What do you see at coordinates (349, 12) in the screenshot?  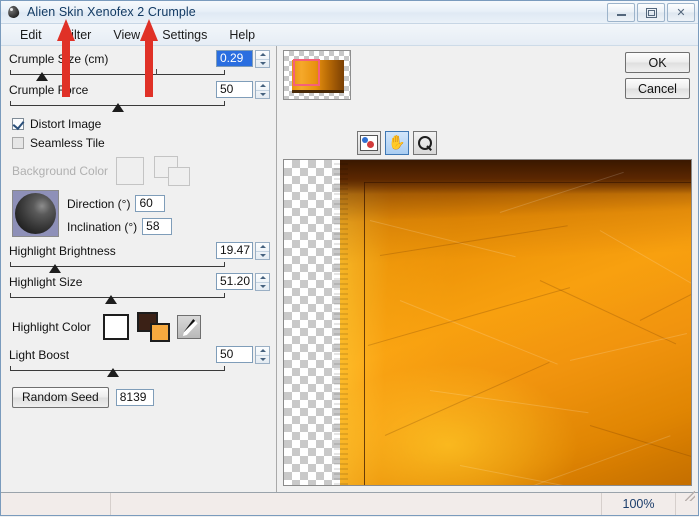 I see `title-bar: Alien Skin Xenofex 2 Crumple ✕` at bounding box center [349, 12].